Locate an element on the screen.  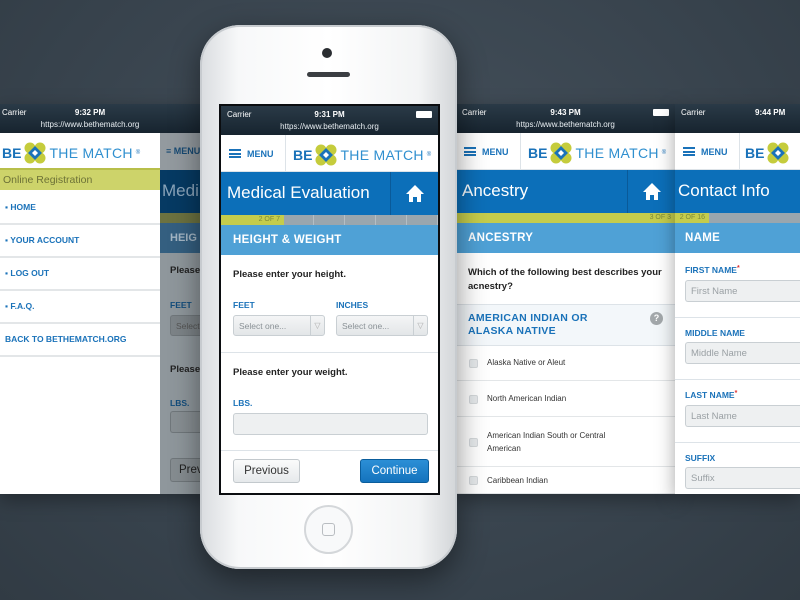
camera-icon is located at coordinates (327, 53).